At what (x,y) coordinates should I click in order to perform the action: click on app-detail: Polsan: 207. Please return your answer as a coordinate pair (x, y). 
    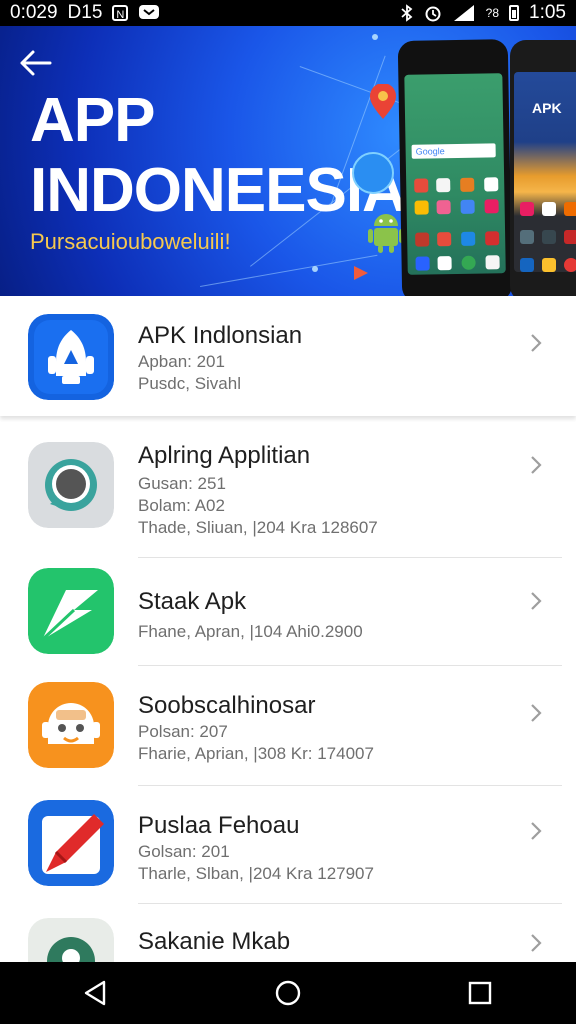
    Looking at the image, I should click on (183, 731).